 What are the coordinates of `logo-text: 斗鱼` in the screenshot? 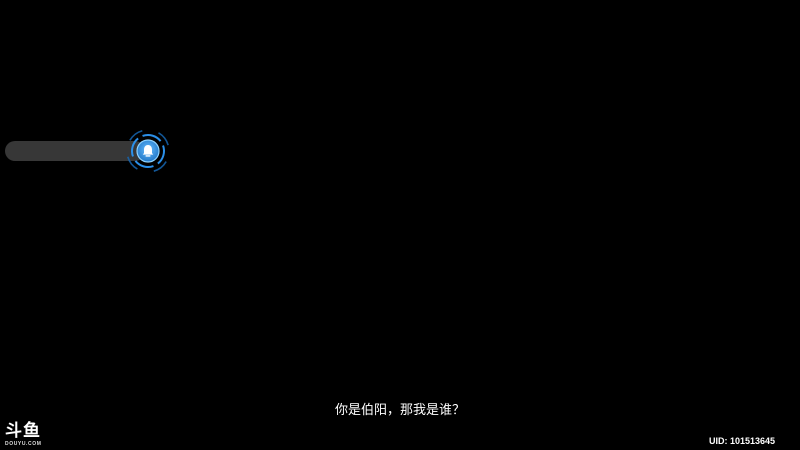 It's located at (23, 431).